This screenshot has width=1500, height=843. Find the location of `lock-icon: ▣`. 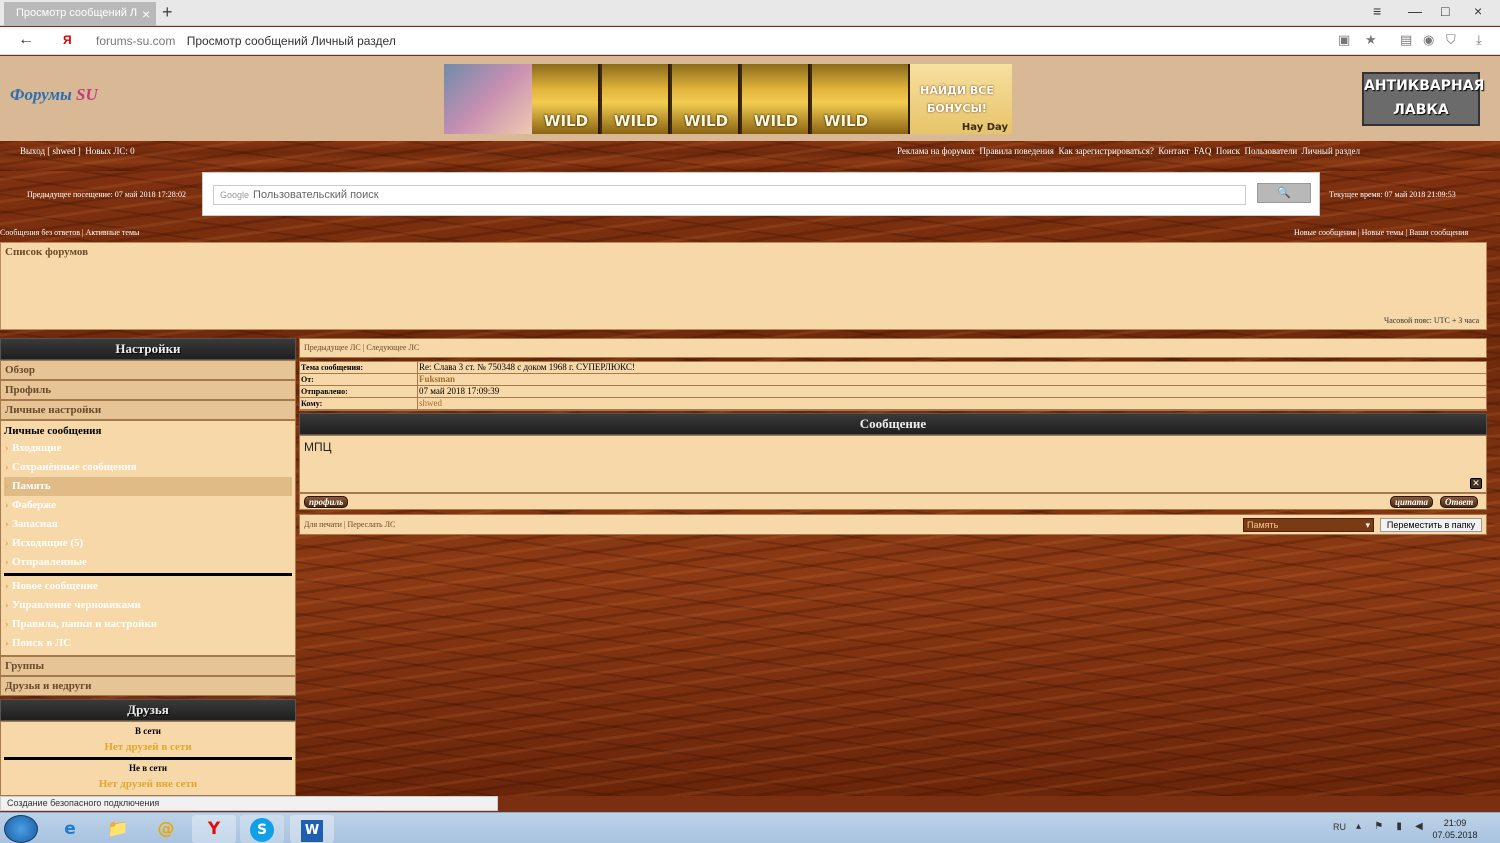

lock-icon: ▣ is located at coordinates (1344, 40).